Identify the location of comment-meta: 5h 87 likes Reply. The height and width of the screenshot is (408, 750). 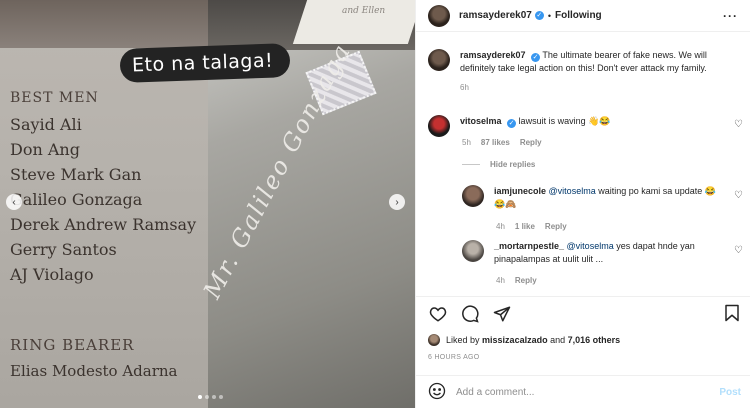
(502, 142).